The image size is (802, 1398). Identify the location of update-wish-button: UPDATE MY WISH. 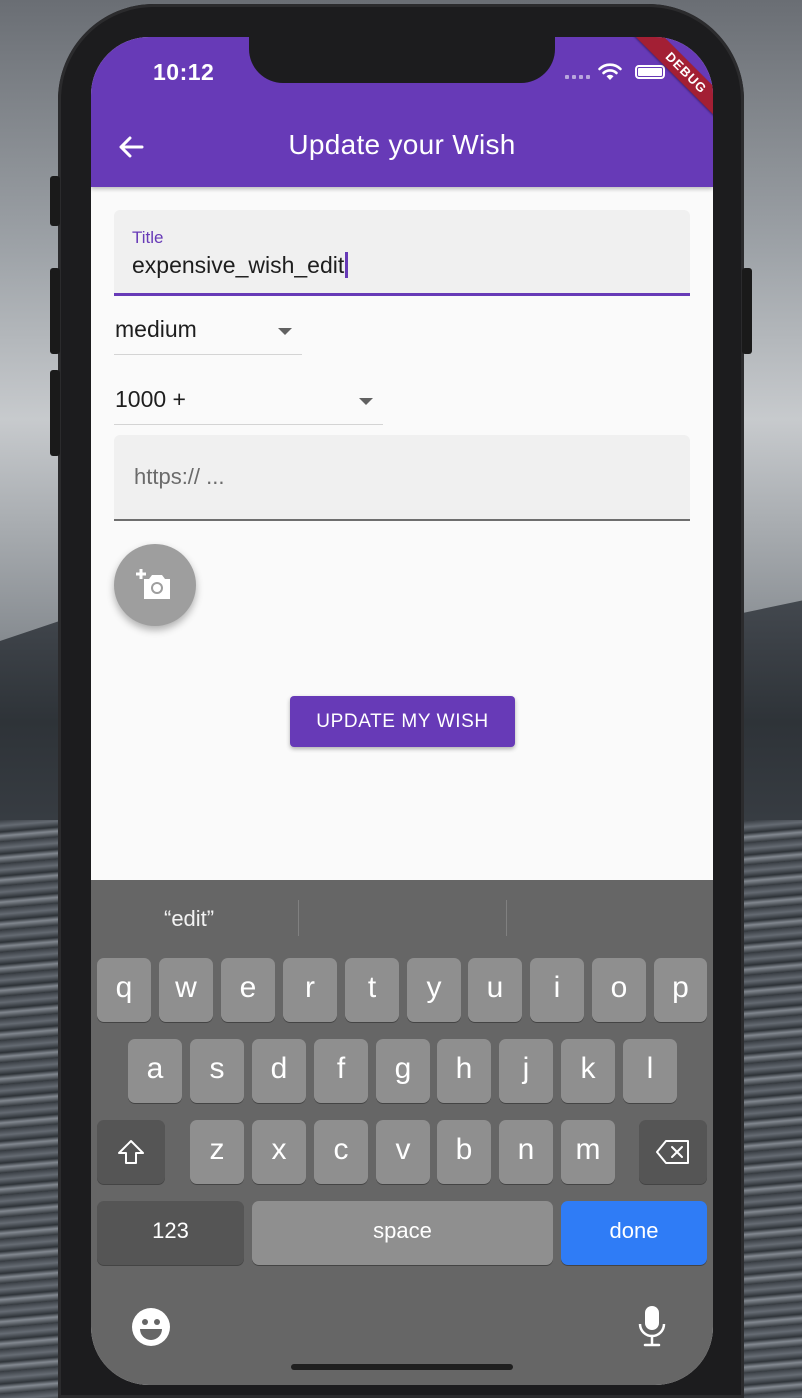
(402, 721).